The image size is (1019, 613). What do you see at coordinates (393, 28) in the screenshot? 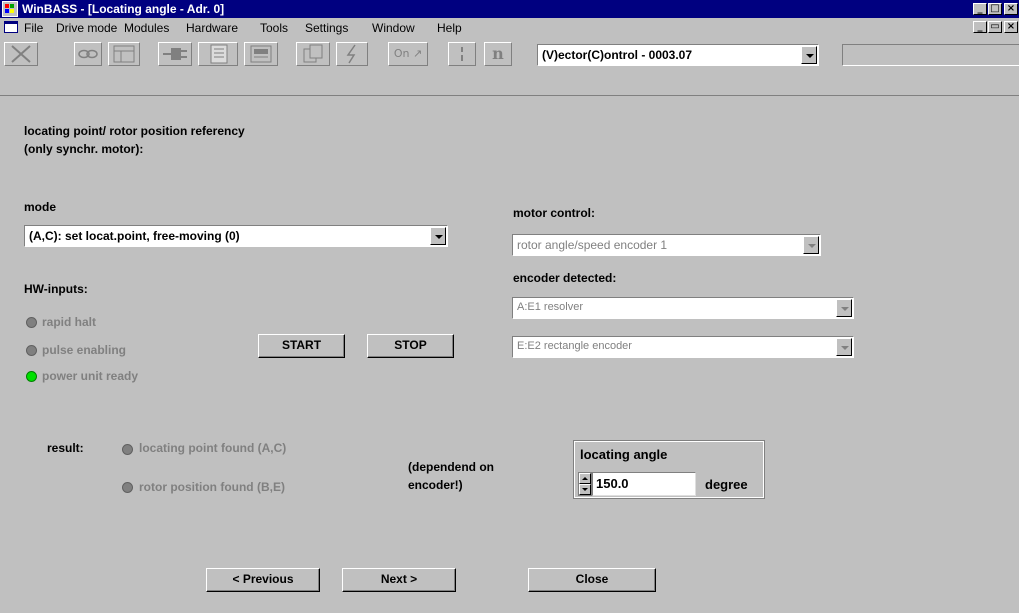
I see `menu-window: Window` at bounding box center [393, 28].